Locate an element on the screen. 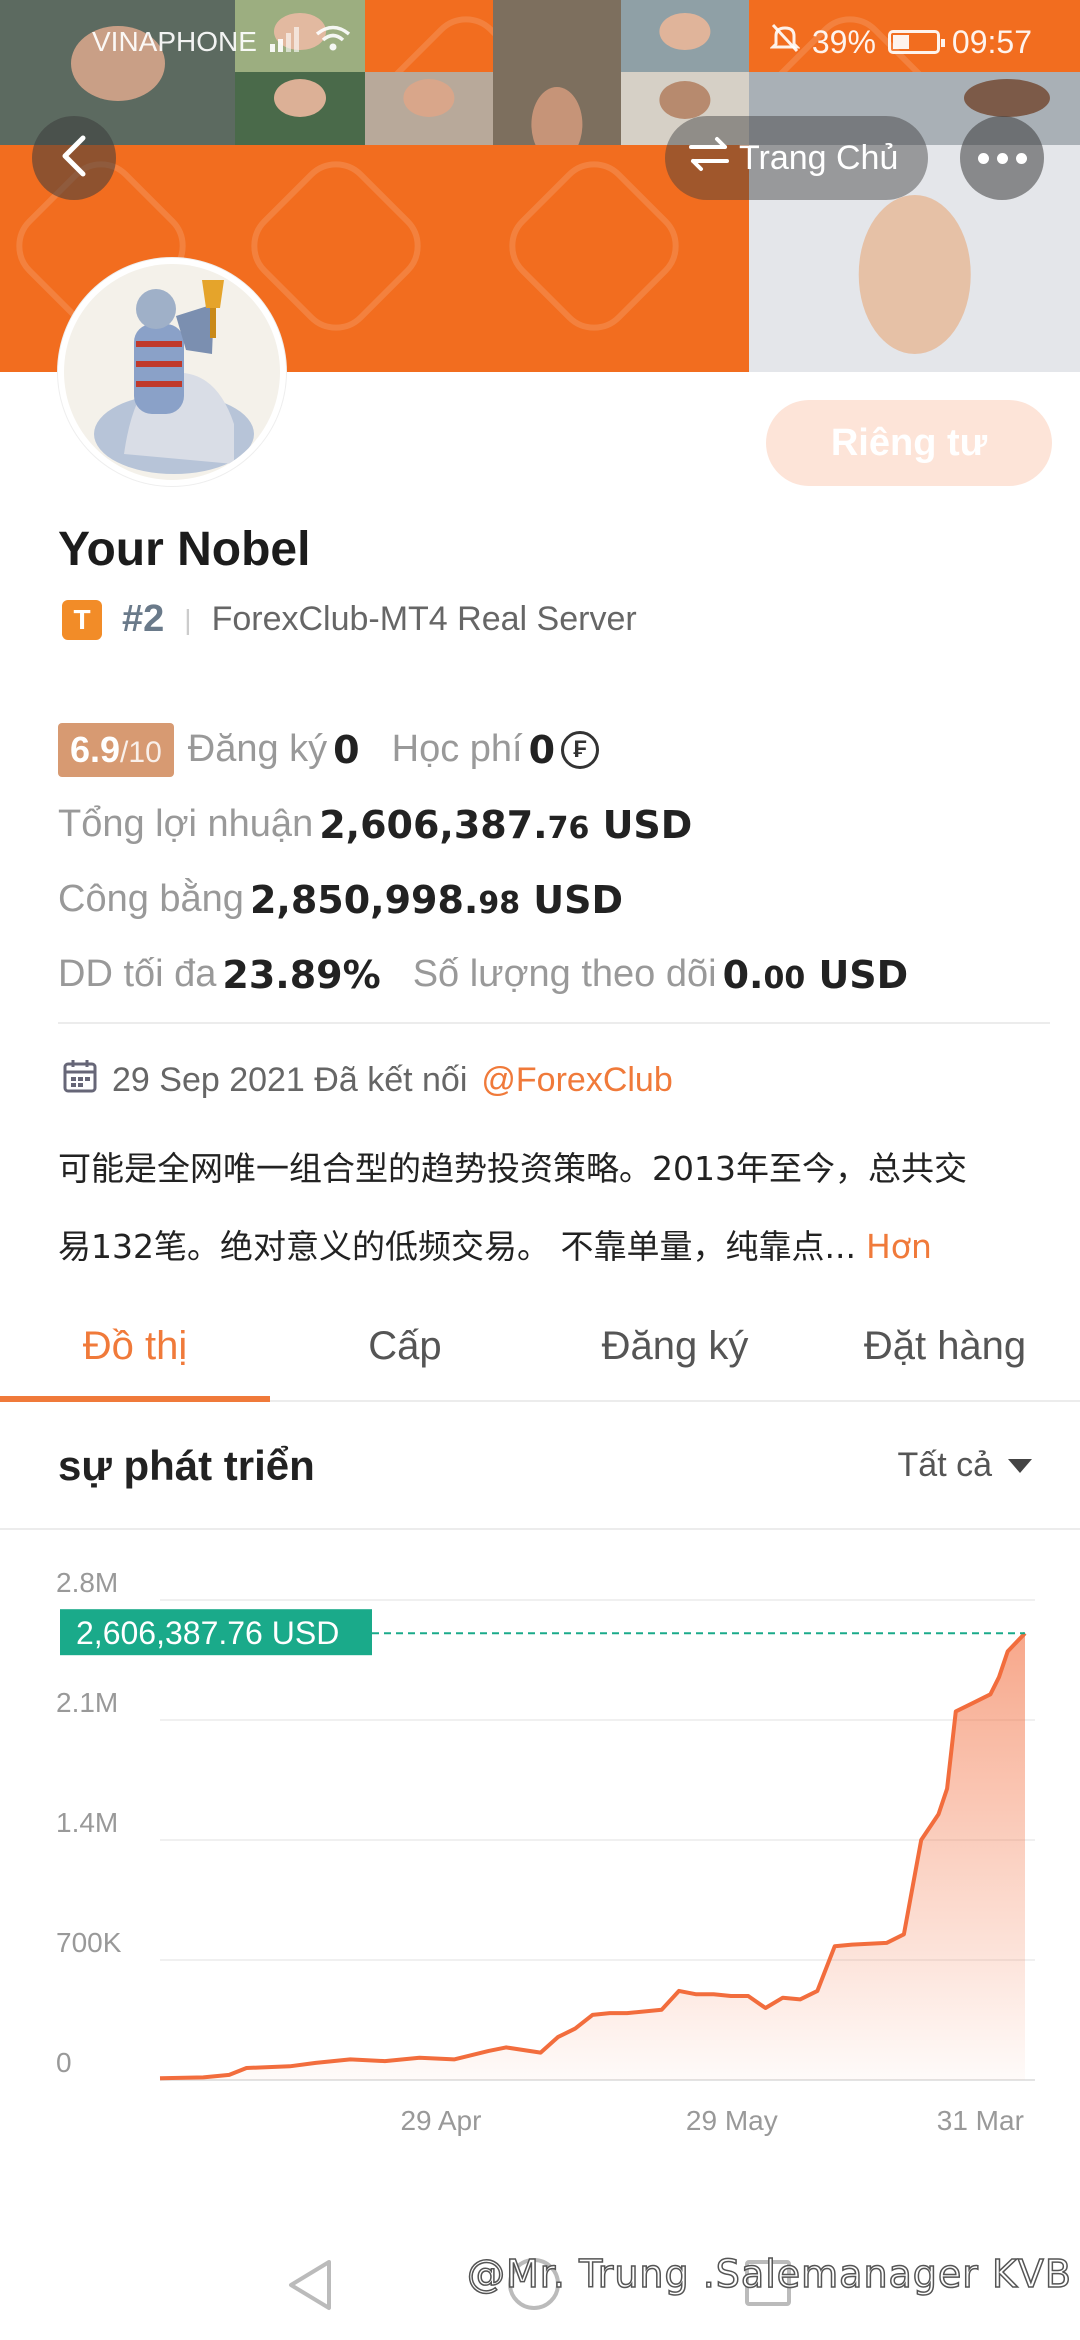  tab-level: Cấp is located at coordinates (405, 1348).